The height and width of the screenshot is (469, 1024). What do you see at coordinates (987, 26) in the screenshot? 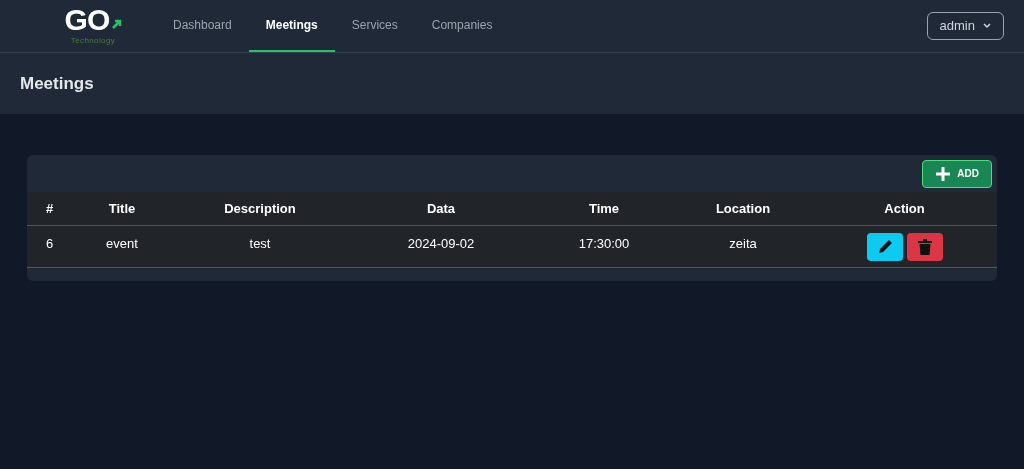
I see `chevron-down-icon` at bounding box center [987, 26].